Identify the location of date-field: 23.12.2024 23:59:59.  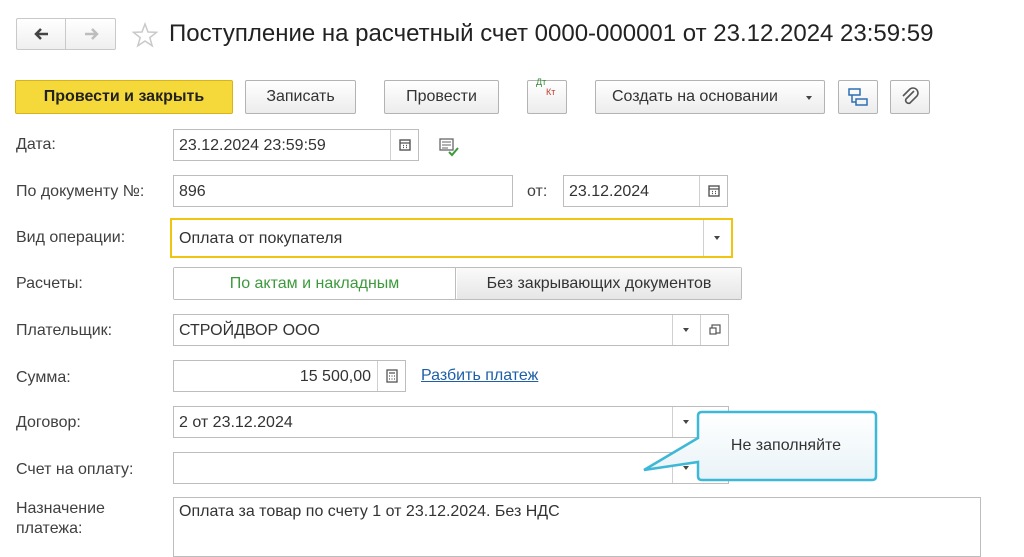
(296, 145).